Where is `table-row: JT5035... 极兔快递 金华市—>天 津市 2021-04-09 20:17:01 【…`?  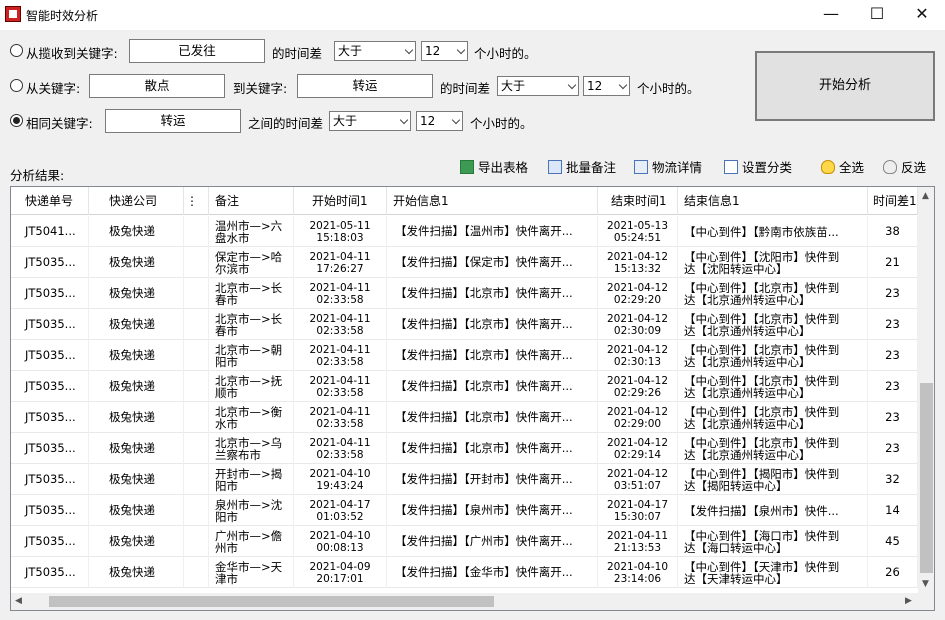 table-row: JT5035... 极兔快递 金华市—>天 津市 2021-04-09 20:17:01 【… is located at coordinates (464, 572).